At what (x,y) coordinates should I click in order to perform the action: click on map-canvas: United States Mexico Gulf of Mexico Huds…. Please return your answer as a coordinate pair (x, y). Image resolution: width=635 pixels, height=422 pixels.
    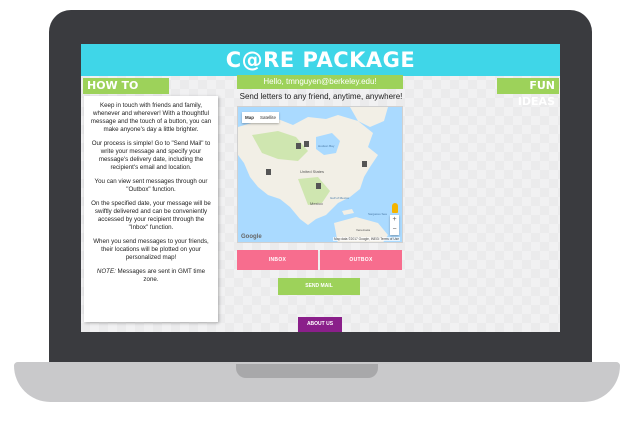
    Looking at the image, I should click on (320, 175).